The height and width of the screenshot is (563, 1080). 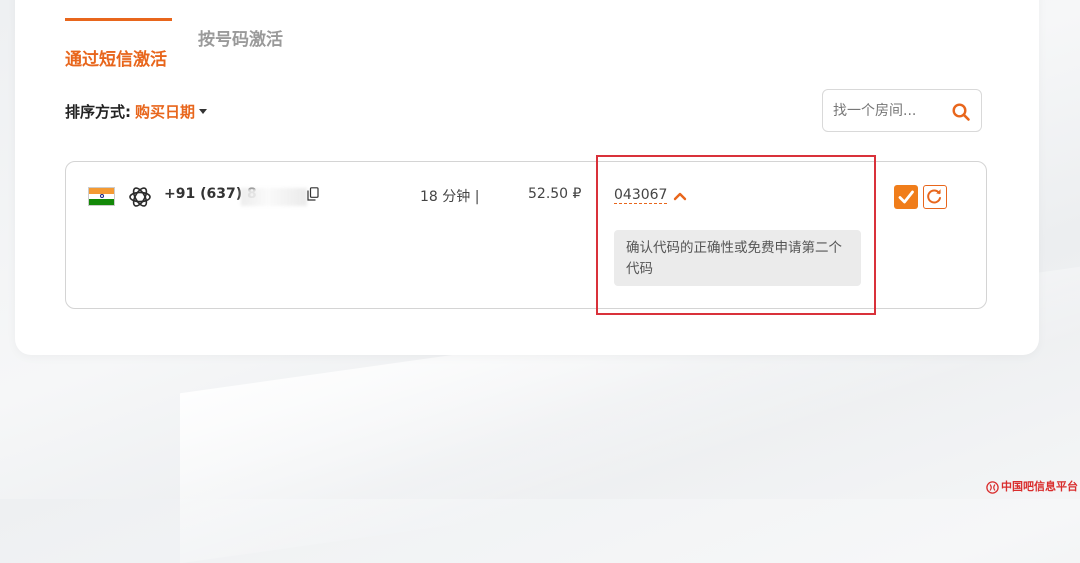 I want to click on watermark: 中国吧信息平台, so click(x=1032, y=486).